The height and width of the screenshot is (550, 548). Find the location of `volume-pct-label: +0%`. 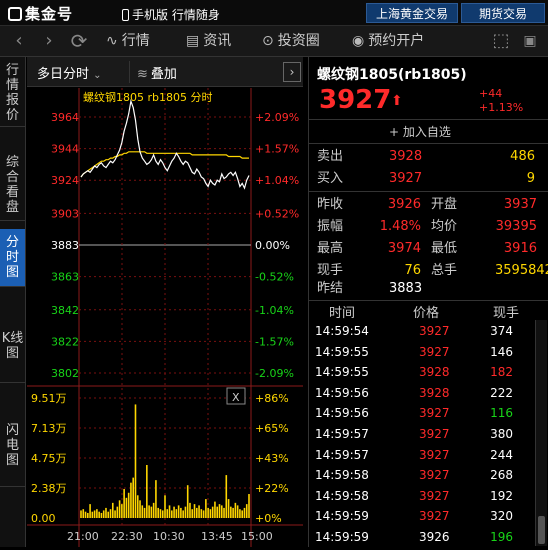

volume-pct-label: +0% is located at coordinates (268, 518).